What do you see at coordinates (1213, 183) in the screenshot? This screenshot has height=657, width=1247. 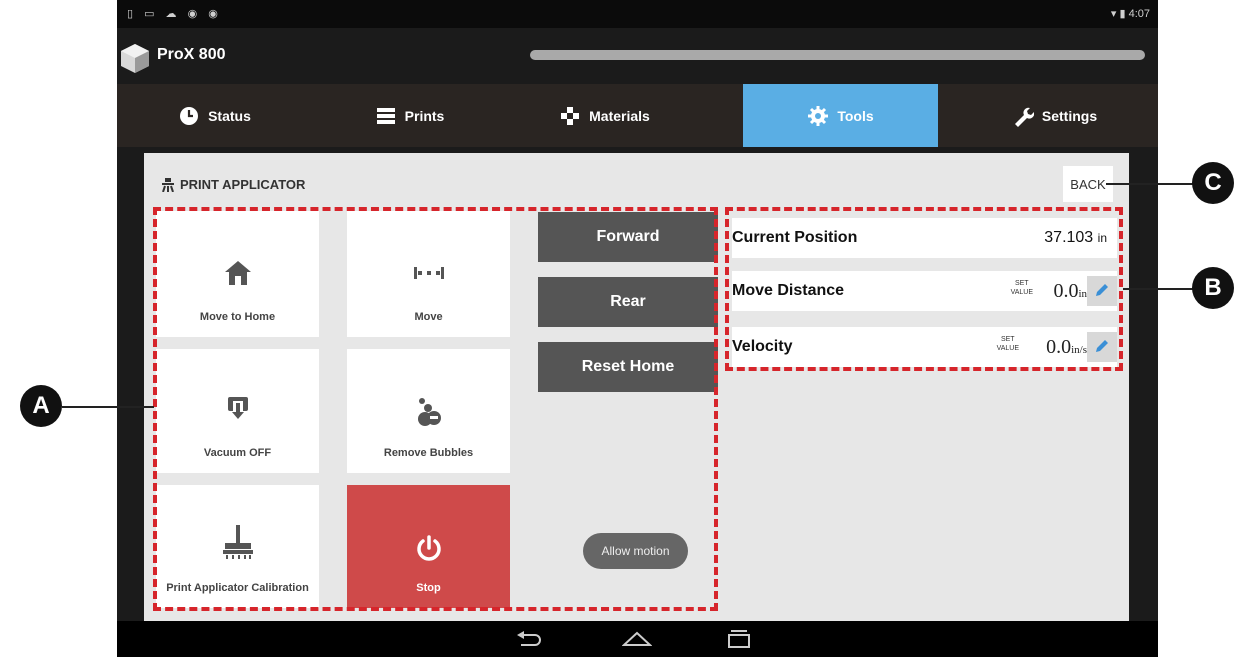 I see `callout-c: C` at bounding box center [1213, 183].